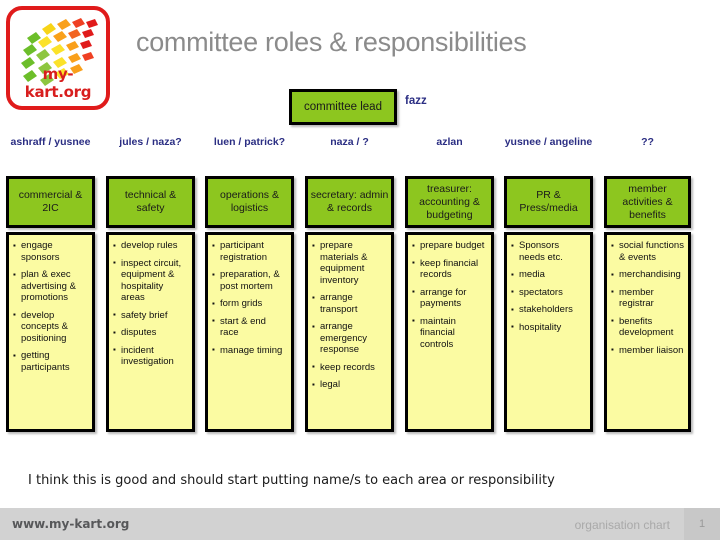 This screenshot has width=720, height=540. What do you see at coordinates (449, 298) in the screenshot?
I see `task-item: arrange for payments` at bounding box center [449, 298].